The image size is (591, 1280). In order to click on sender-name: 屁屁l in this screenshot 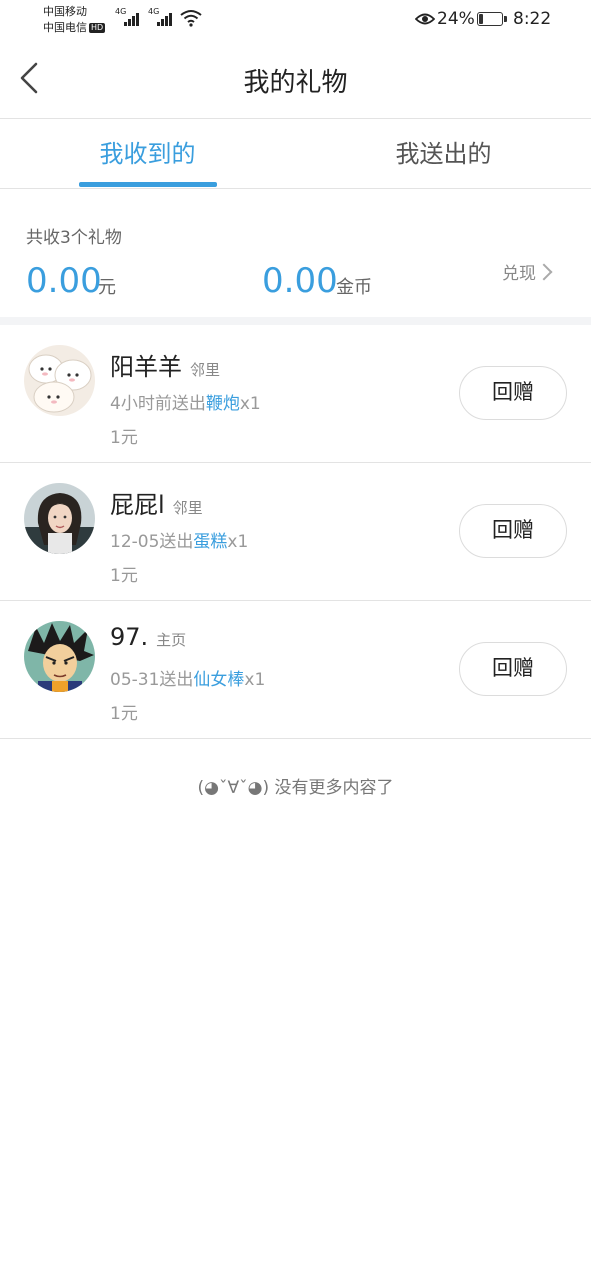, I will do `click(137, 505)`.